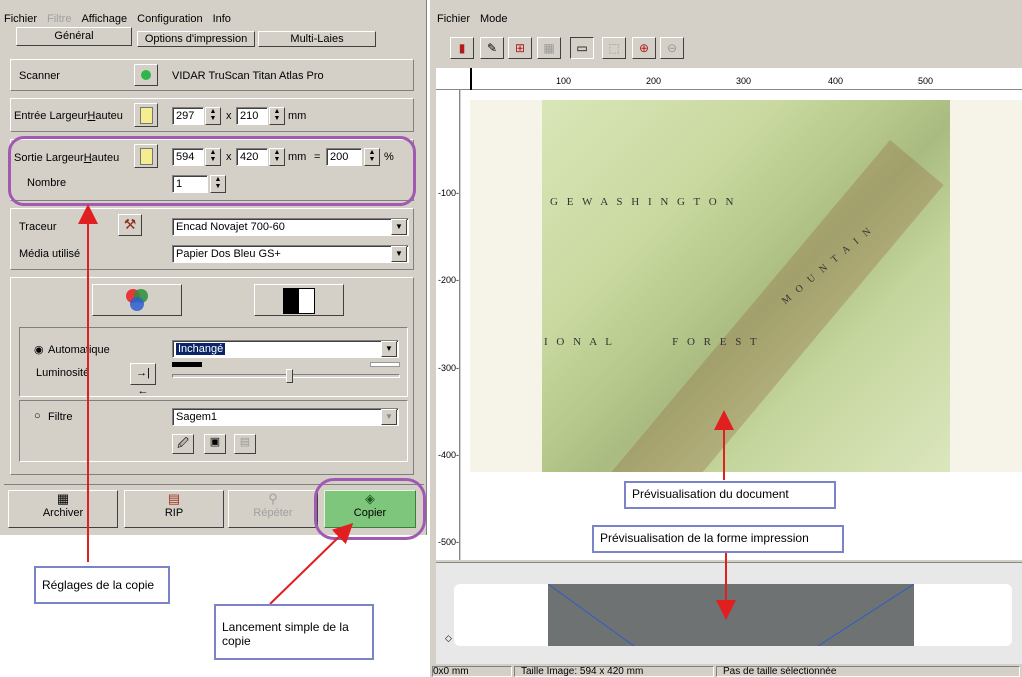 This screenshot has height=677, width=1022. I want to click on callout-lancement: Lancement simple de la copie, so click(294, 632).